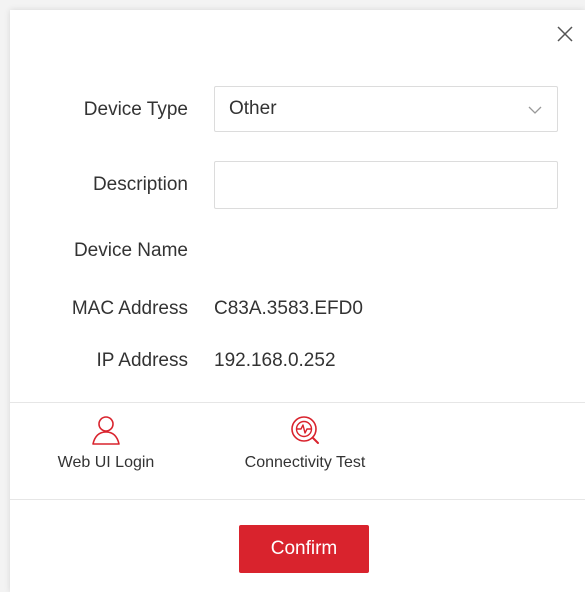 The height and width of the screenshot is (592, 585). I want to click on web-ui-login-button: Web UI Login, so click(106, 443).